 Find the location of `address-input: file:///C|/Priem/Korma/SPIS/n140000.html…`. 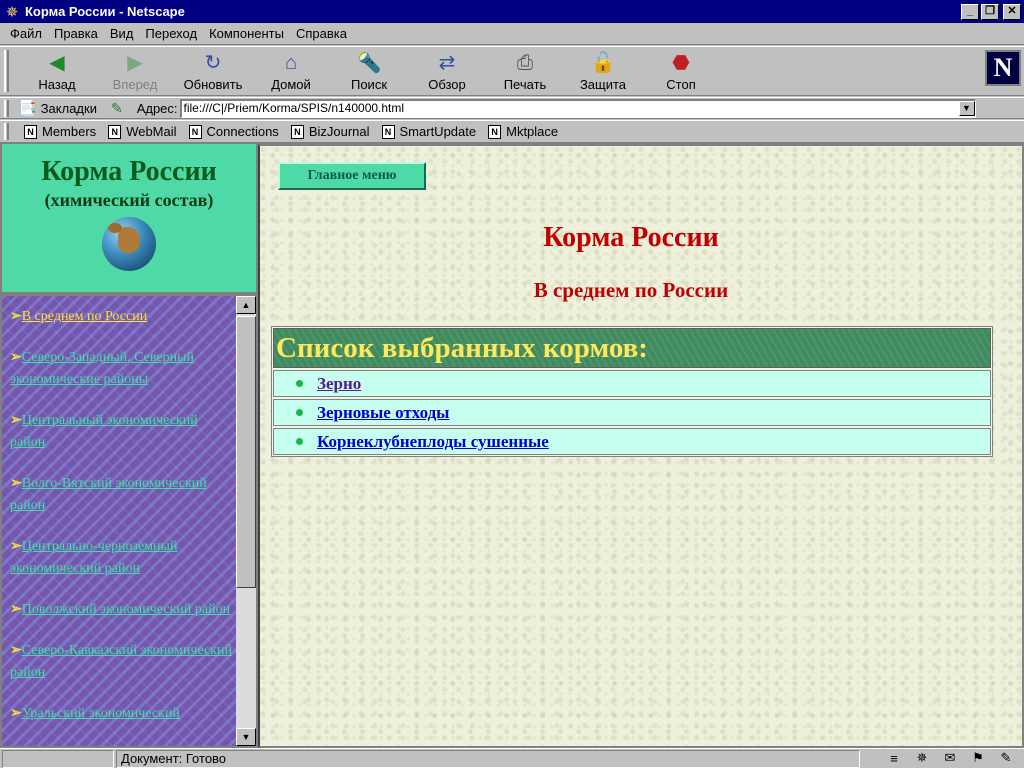

address-input: file:///C|/Priem/Korma/SPIS/n140000.html… is located at coordinates (577, 108).